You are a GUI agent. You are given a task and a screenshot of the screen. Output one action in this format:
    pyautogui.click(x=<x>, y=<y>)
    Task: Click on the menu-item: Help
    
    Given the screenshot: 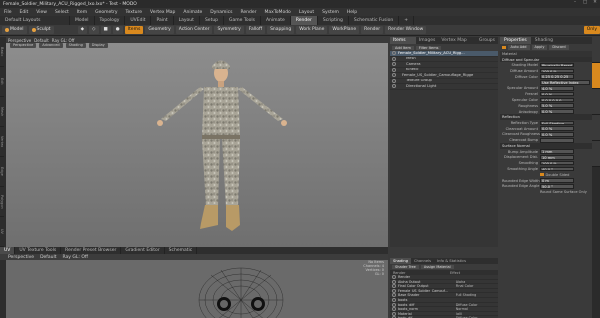 What is the action you would take?
    pyautogui.click(x=352, y=12)
    